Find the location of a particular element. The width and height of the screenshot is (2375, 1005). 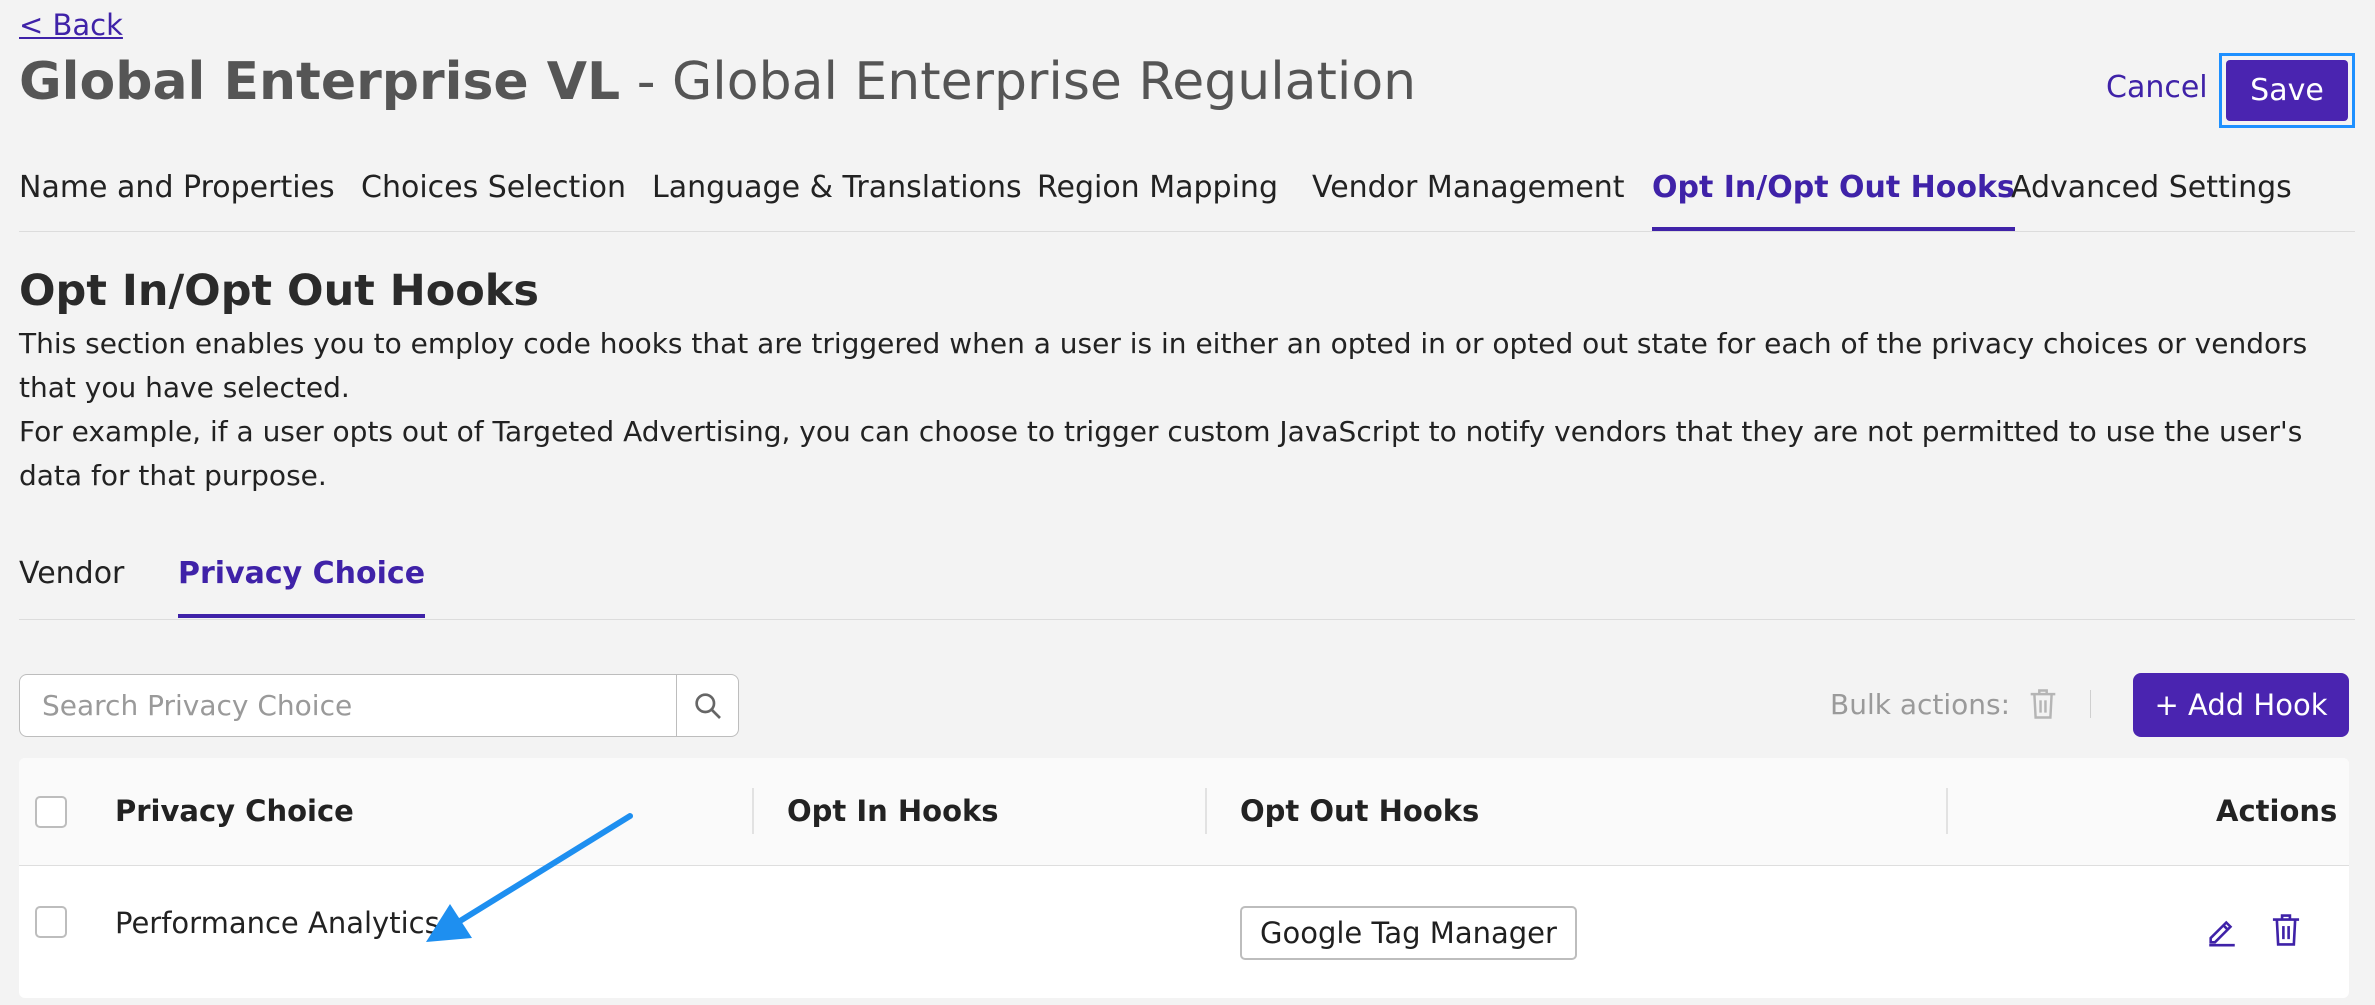

tab-vendor-management: Vendor Management is located at coordinates (1468, 187).